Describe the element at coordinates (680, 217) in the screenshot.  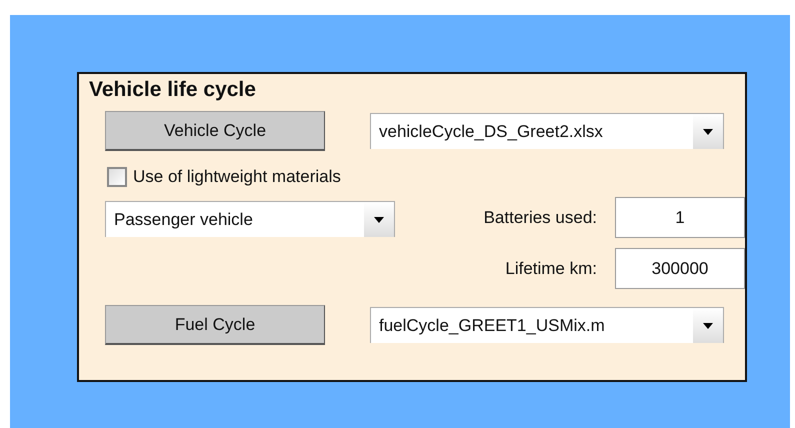
I see `input-field: 1` at that location.